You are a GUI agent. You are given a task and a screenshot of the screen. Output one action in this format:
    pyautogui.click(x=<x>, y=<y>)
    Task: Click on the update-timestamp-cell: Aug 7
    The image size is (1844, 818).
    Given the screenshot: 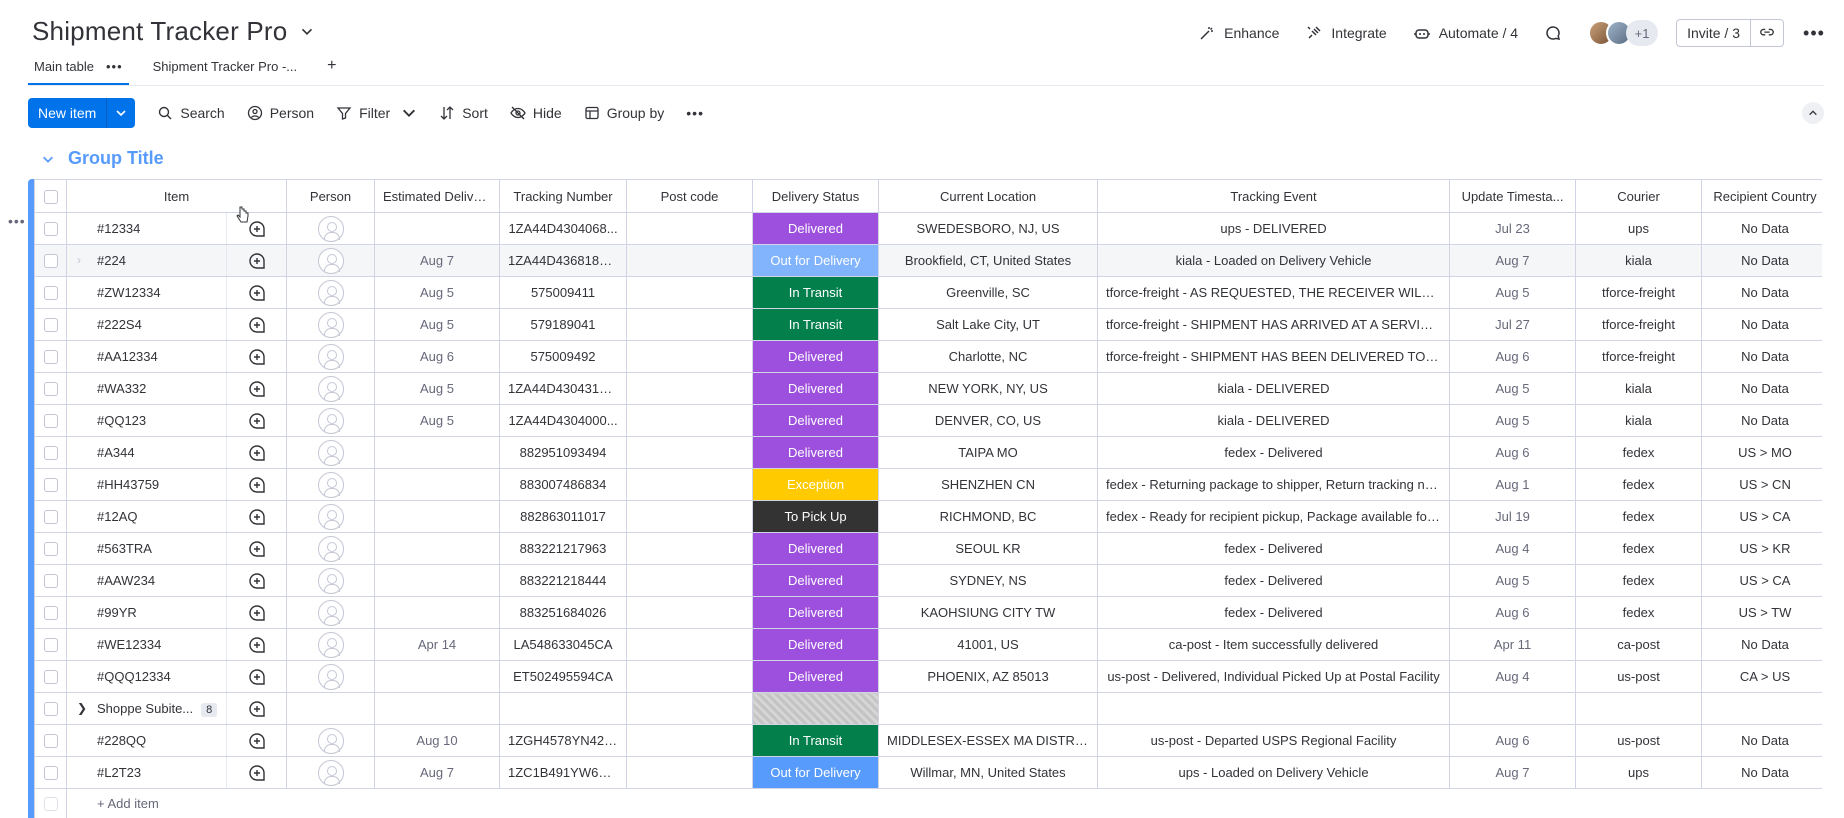 What is the action you would take?
    pyautogui.click(x=1513, y=260)
    